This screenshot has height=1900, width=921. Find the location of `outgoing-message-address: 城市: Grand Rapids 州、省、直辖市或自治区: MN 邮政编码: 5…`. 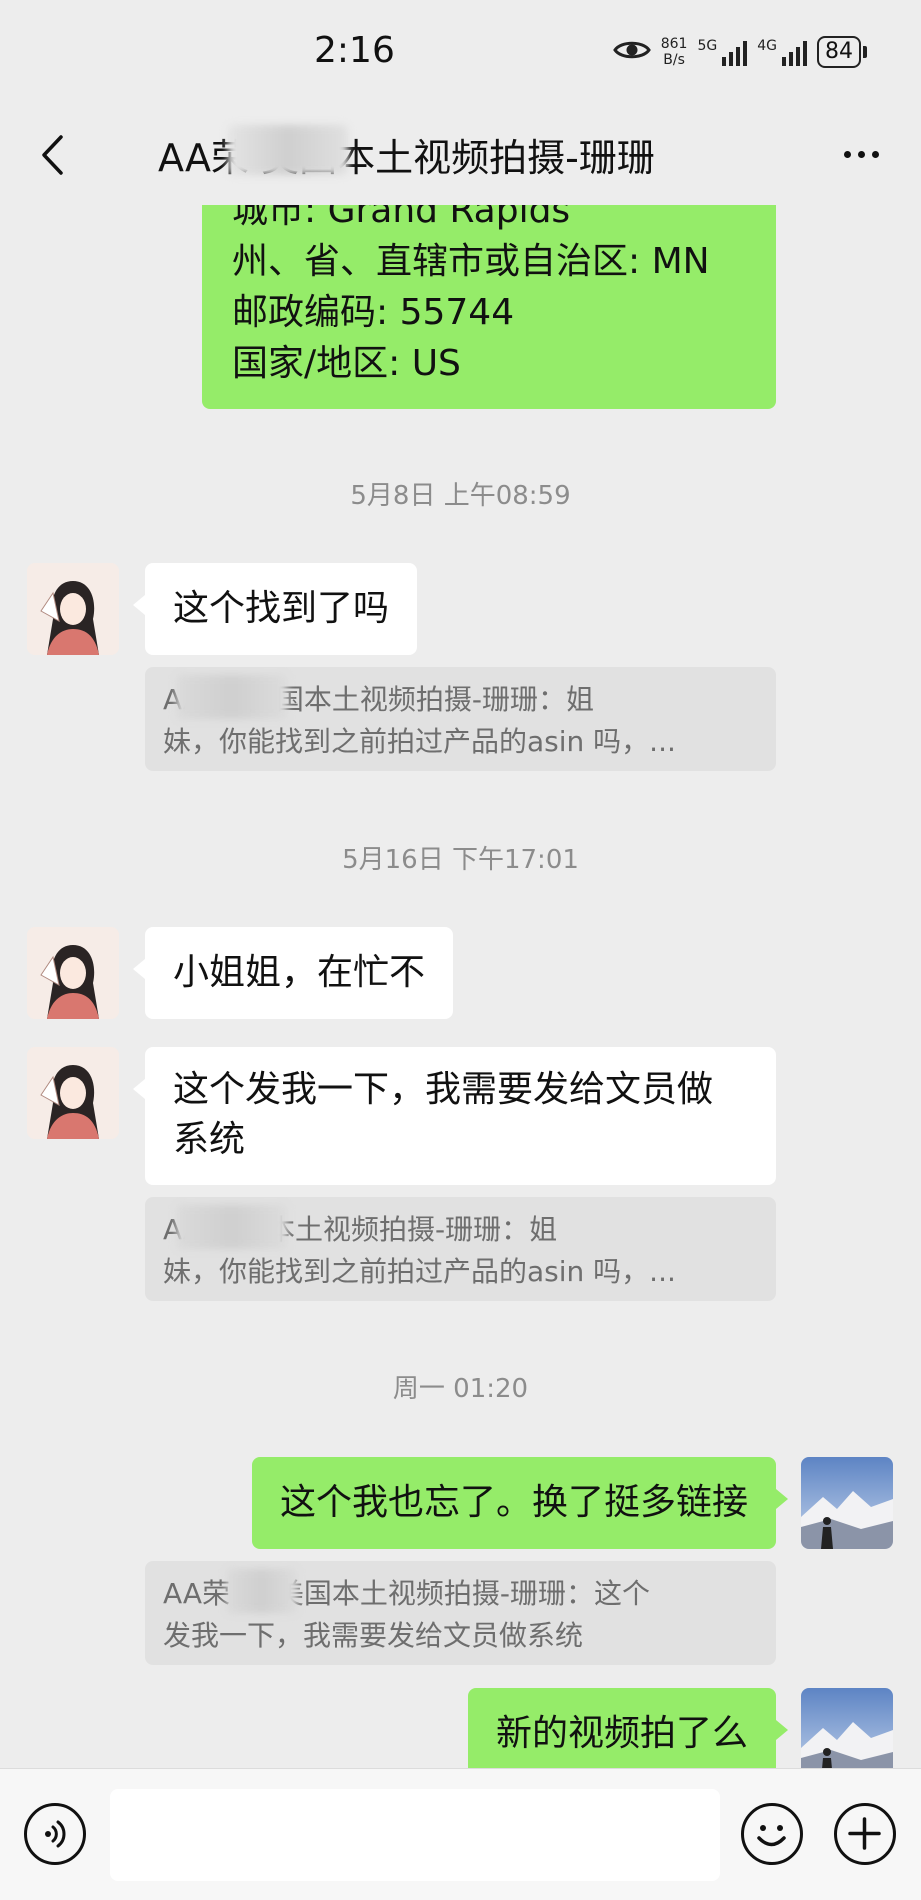

outgoing-message-address: 城市: Grand Rapids 州、省、直辖市或自治区: MN 邮政编码: 5… is located at coordinates (489, 307).